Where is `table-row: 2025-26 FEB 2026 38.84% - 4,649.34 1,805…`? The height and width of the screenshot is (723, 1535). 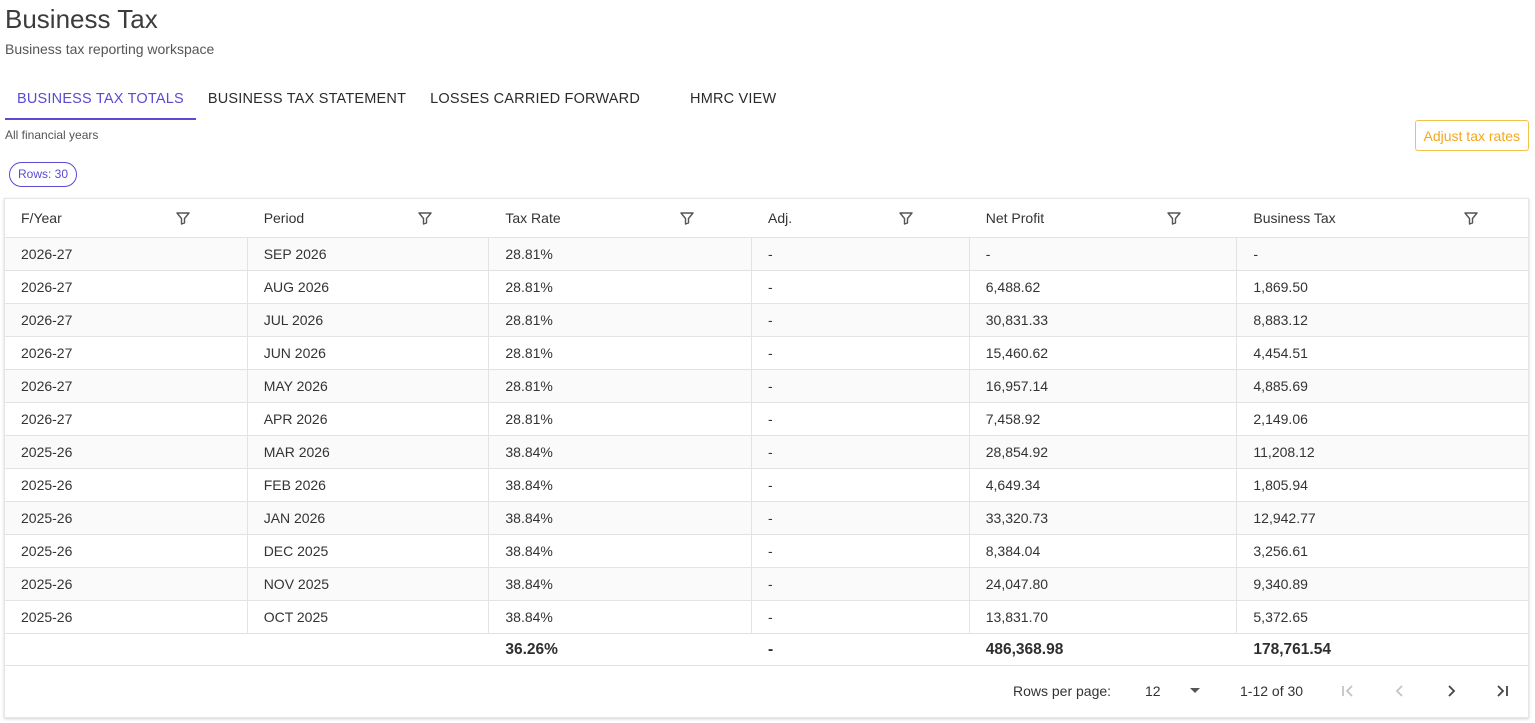
table-row: 2025-26 FEB 2026 38.84% - 4,649.34 1,805… is located at coordinates (766, 485).